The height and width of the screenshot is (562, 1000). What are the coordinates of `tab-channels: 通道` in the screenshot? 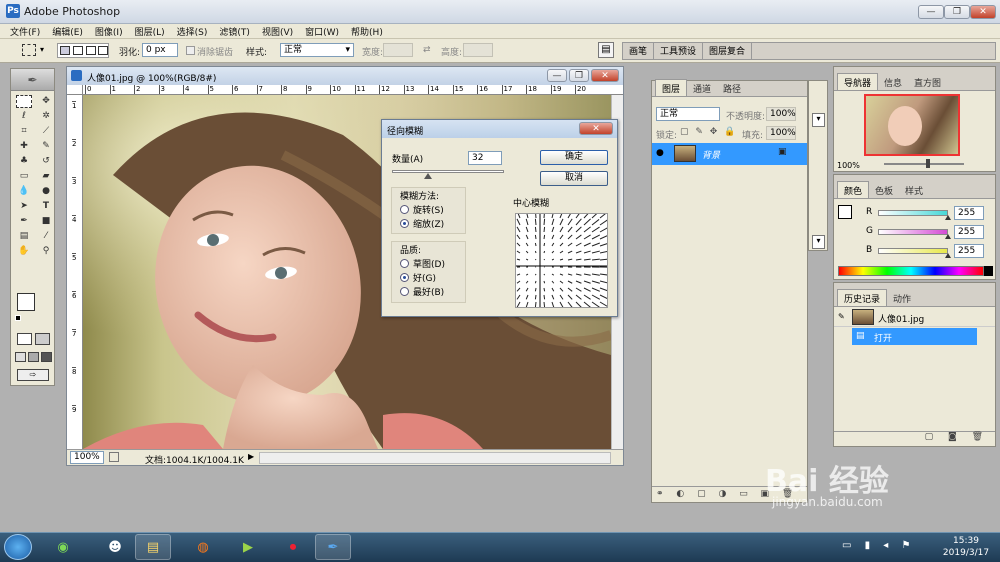 It's located at (702, 88).